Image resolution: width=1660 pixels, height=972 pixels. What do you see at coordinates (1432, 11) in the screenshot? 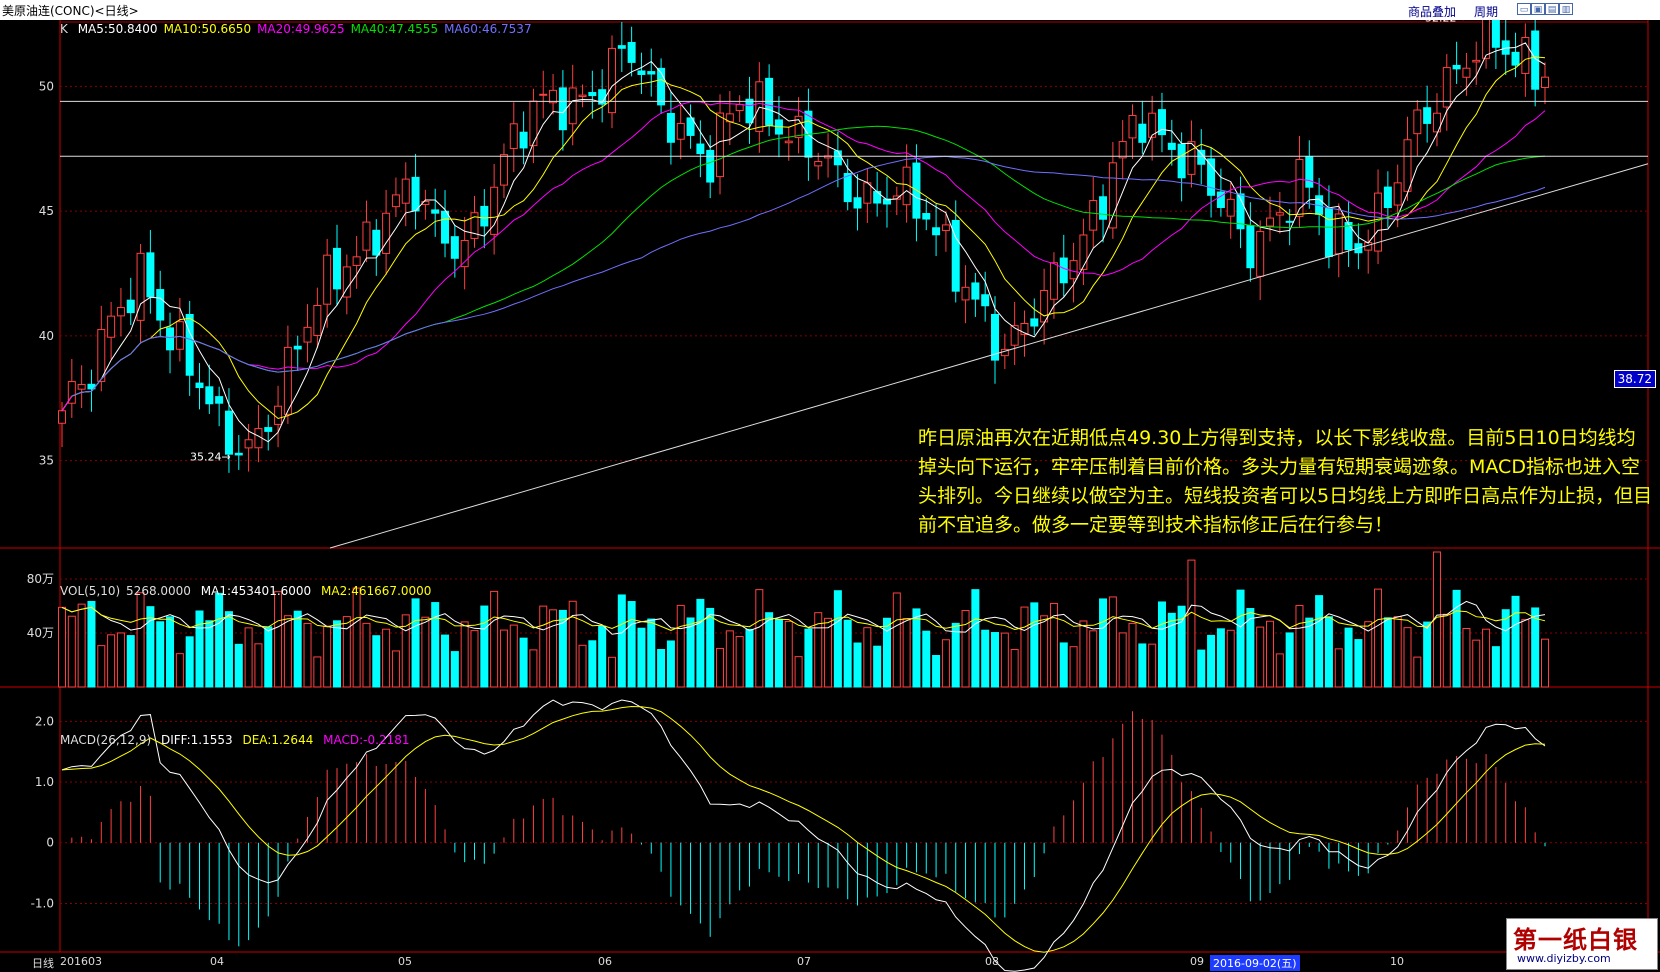
I see `overlay-button: 商品叠加` at bounding box center [1432, 11].